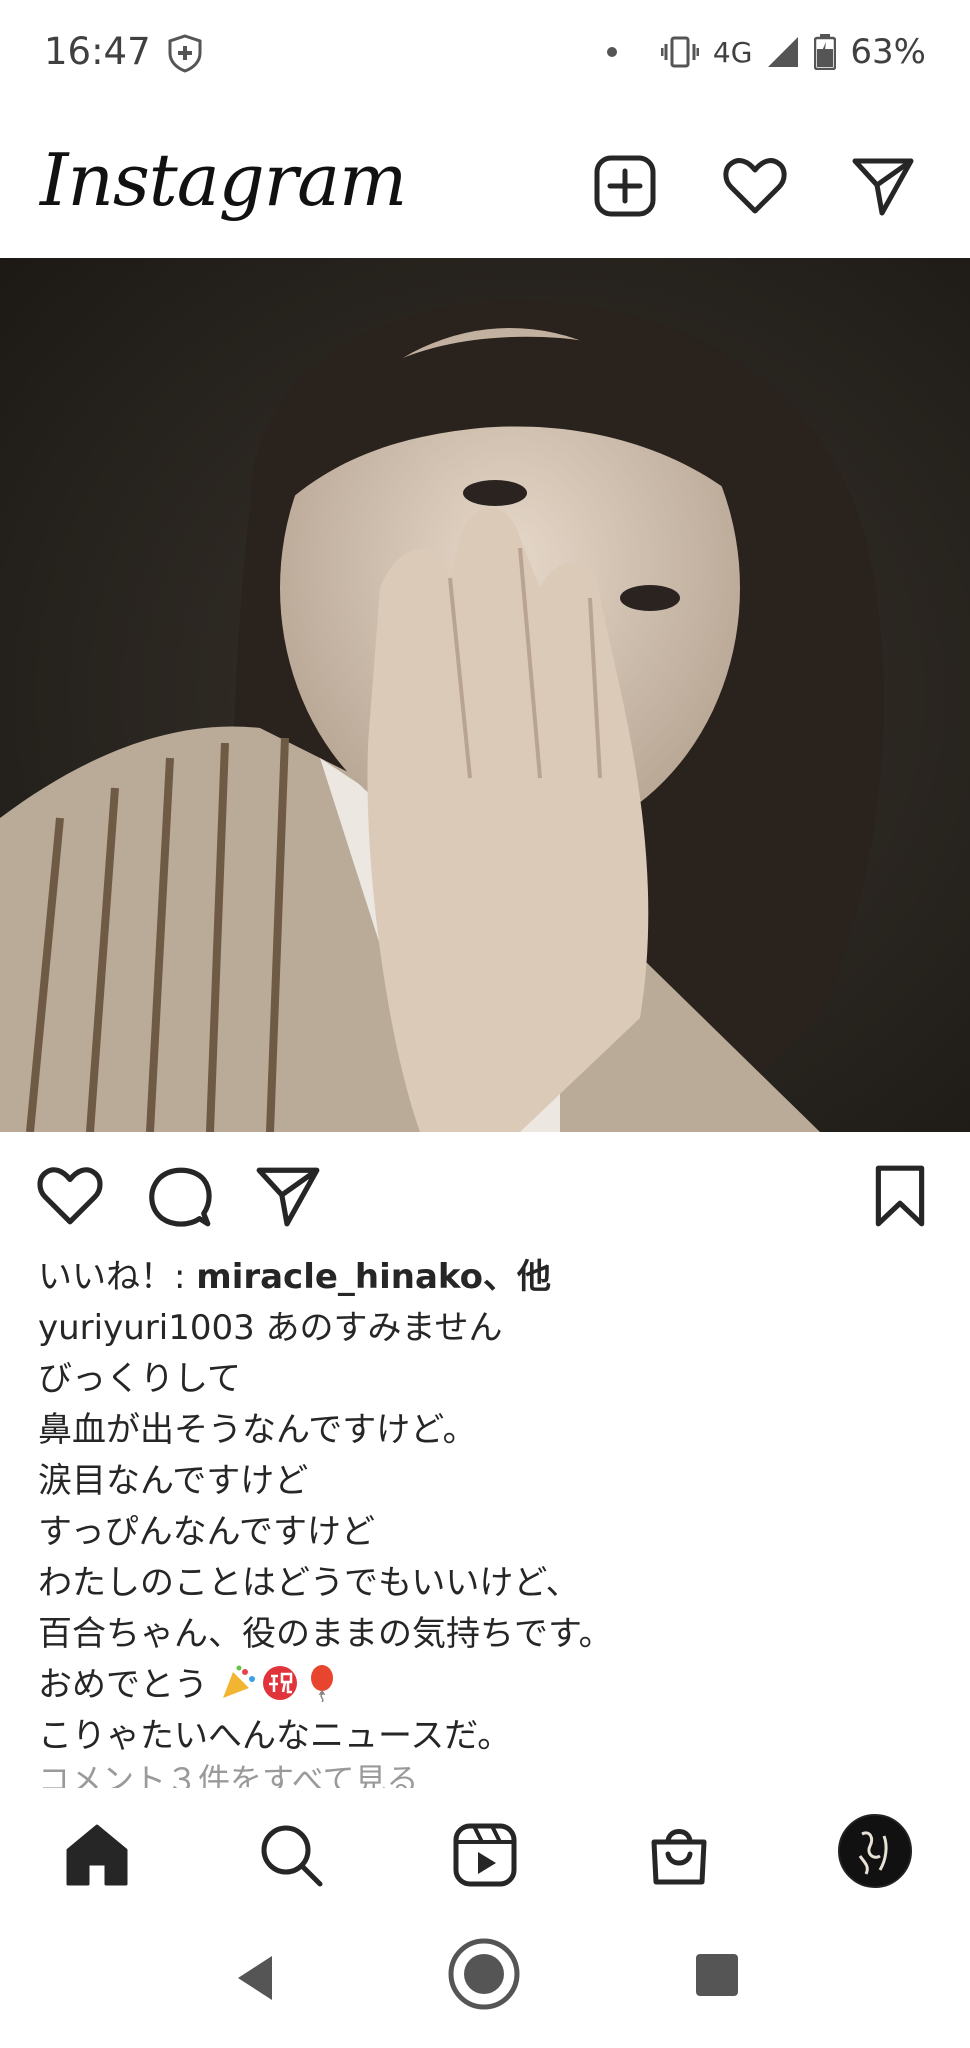 The image size is (970, 2048). I want to click on caption-line: 百合ちゃん、役のままの気持ちです。, so click(325, 1634).